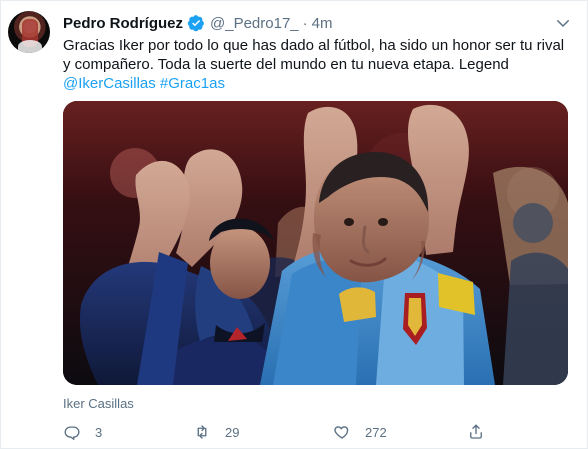  Describe the element at coordinates (29, 32) in the screenshot. I see `avatar` at that location.